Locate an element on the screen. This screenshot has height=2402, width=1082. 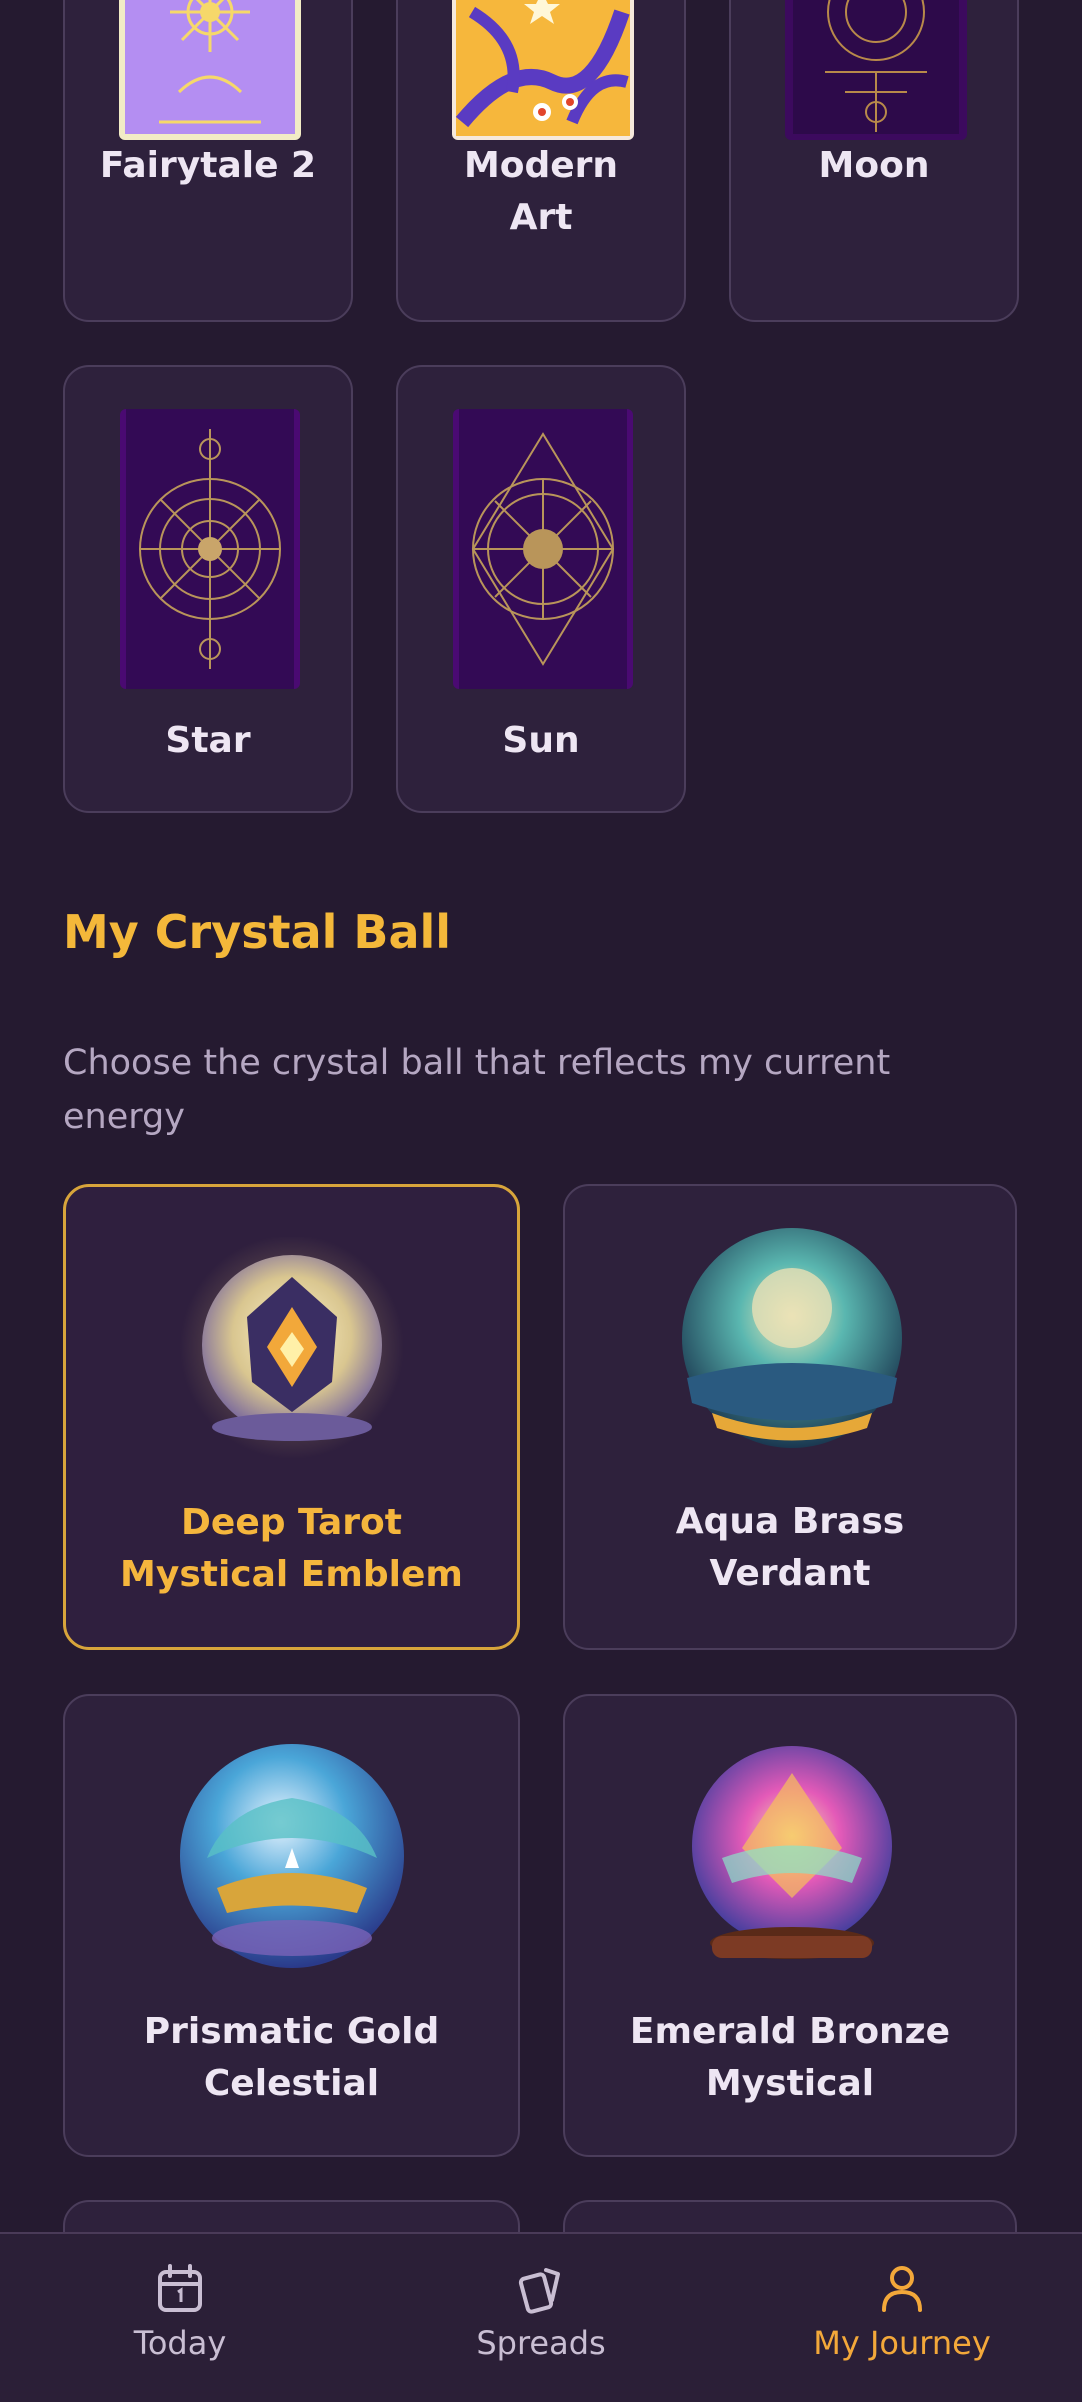
crystal-label-line: Emerald Bronze is located at coordinates (790, 2031).